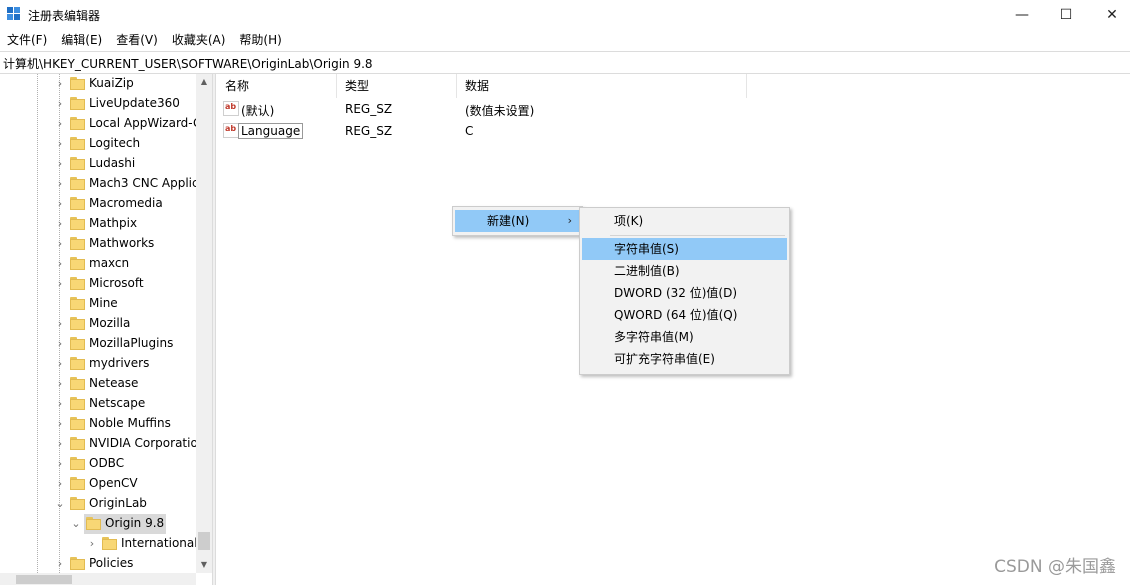  What do you see at coordinates (369, 109) in the screenshot?
I see `value-type: REG_SZ` at bounding box center [369, 109].